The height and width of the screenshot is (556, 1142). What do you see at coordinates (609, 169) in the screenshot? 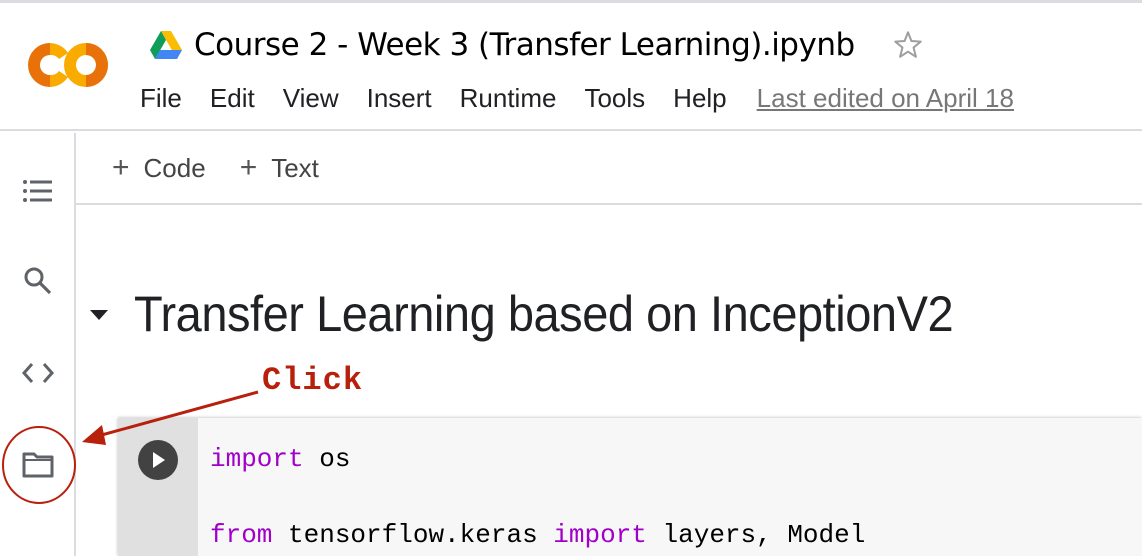
I see `notebook-toolbar: + Code + Text` at bounding box center [609, 169].